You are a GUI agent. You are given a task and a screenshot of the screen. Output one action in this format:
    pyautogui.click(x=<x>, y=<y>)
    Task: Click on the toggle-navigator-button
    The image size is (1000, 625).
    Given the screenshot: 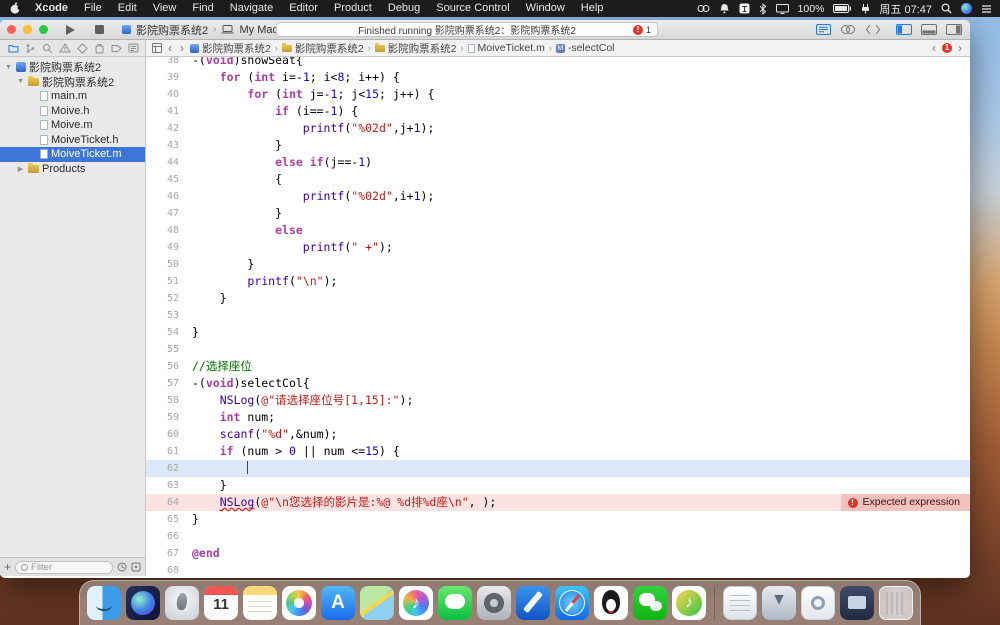 What is the action you would take?
    pyautogui.click(x=904, y=29)
    